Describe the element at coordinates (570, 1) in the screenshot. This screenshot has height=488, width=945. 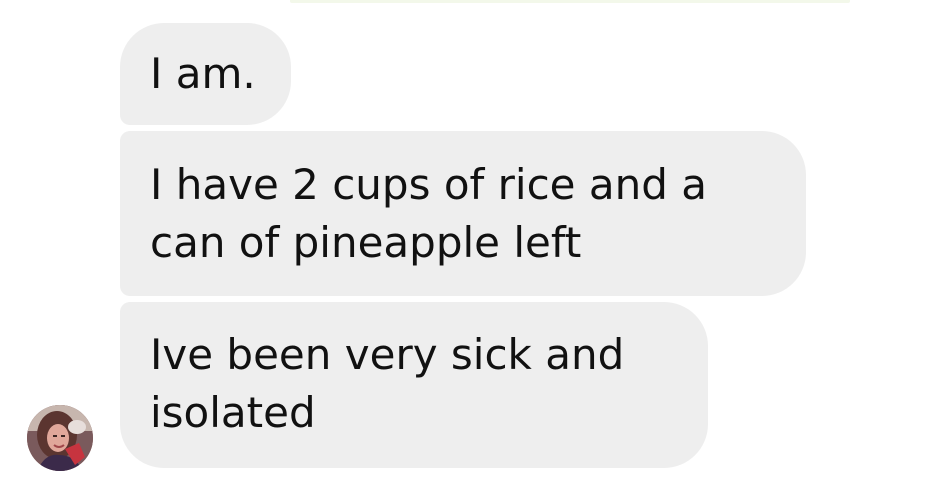
I see `previous-message-edge` at that location.